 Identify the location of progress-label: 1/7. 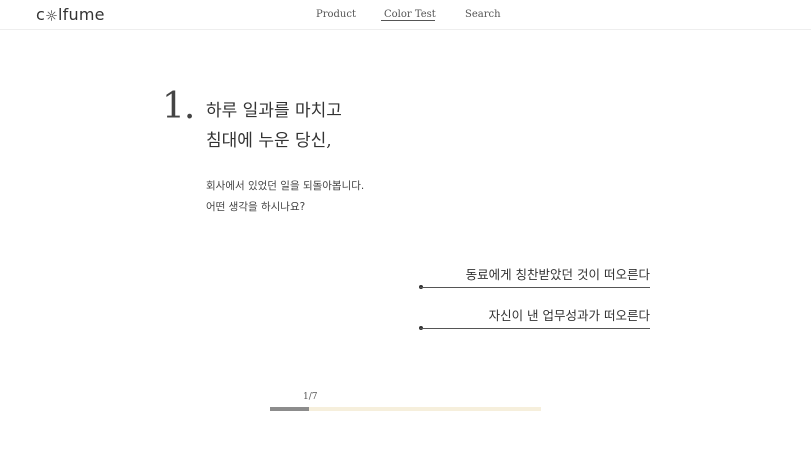
(310, 397).